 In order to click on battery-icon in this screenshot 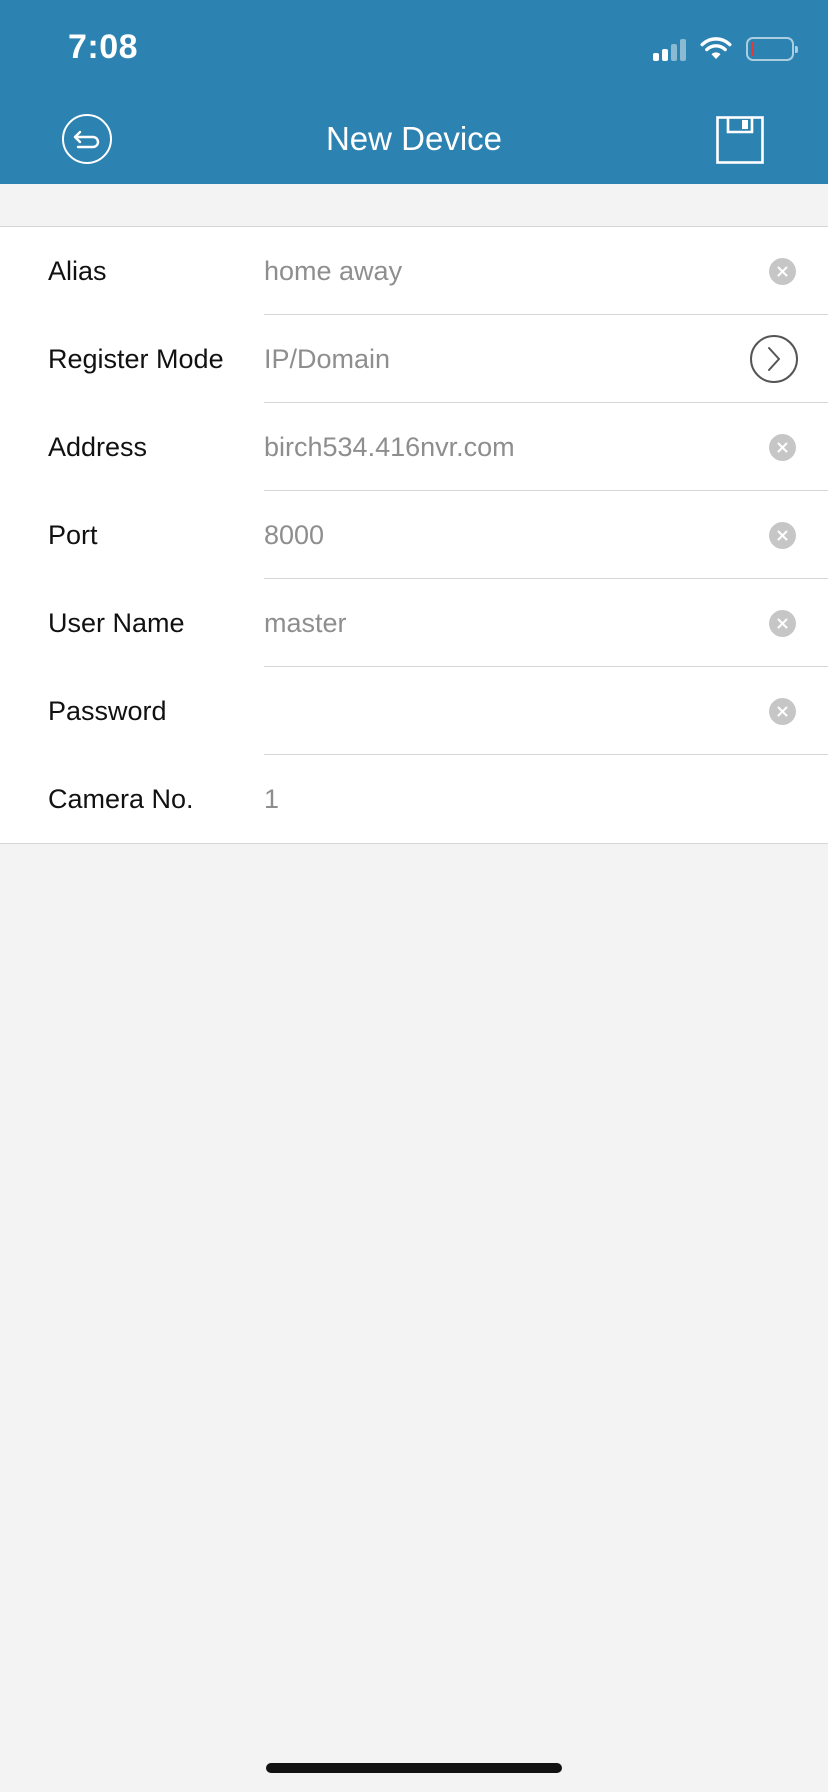, I will do `click(772, 49)`.